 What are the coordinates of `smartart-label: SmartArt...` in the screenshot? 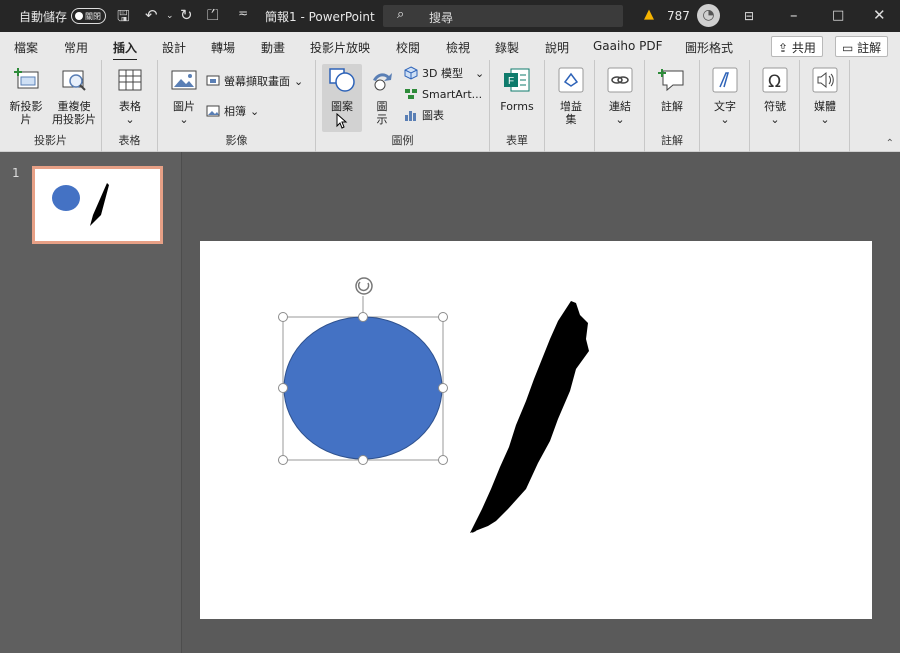 It's located at (452, 94).